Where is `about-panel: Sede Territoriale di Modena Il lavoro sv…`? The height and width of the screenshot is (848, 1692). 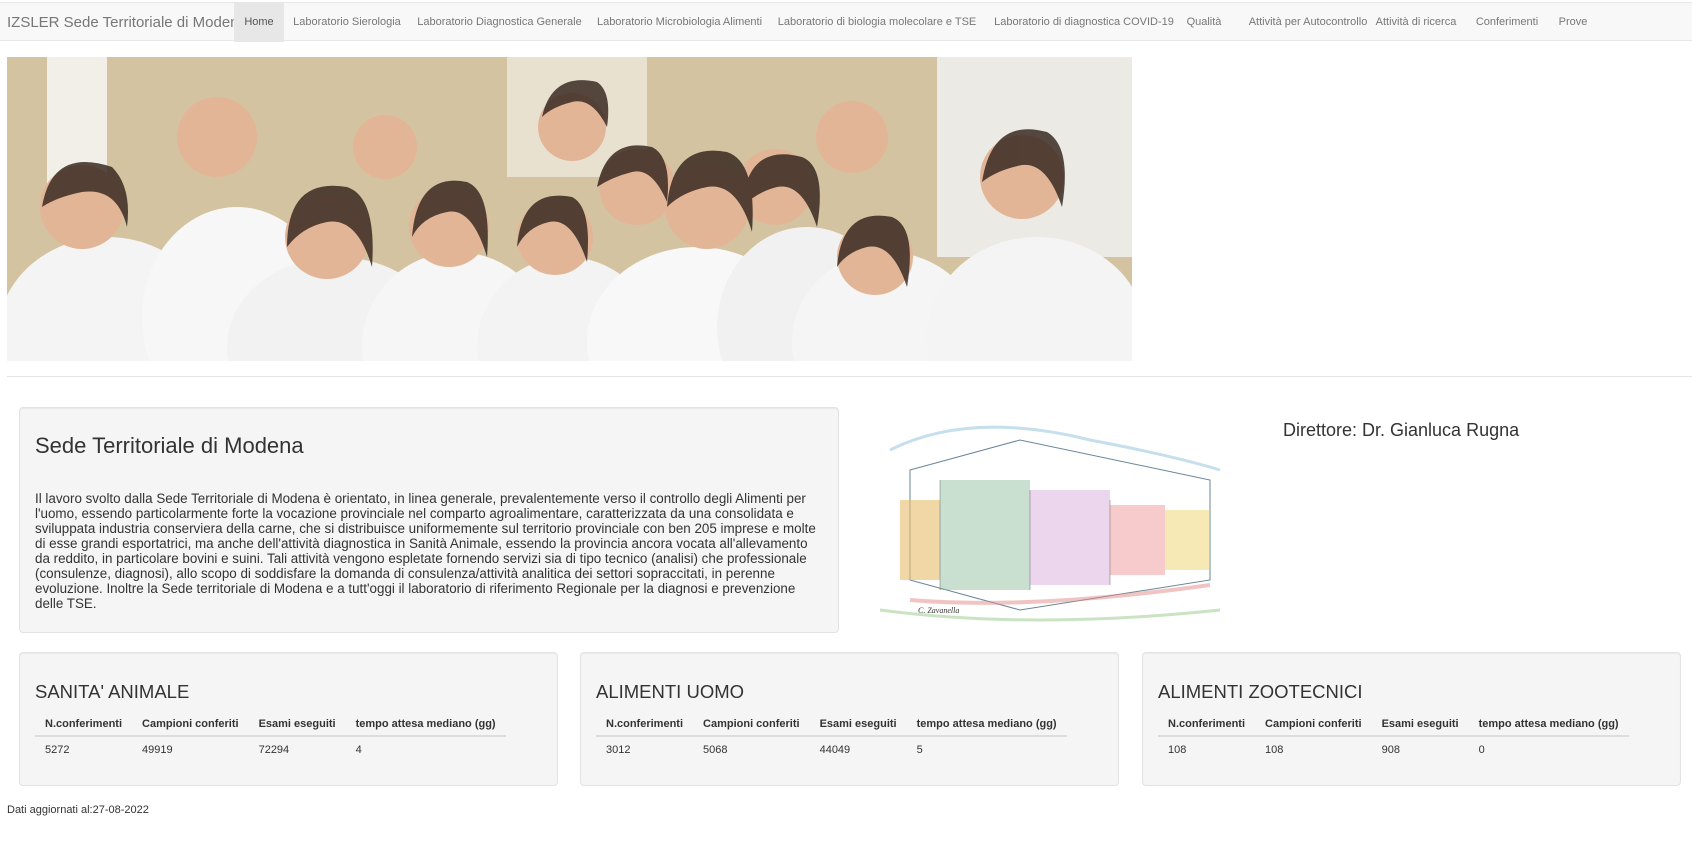
about-panel: Sede Territoriale di Modena Il lavoro sv… is located at coordinates (429, 520).